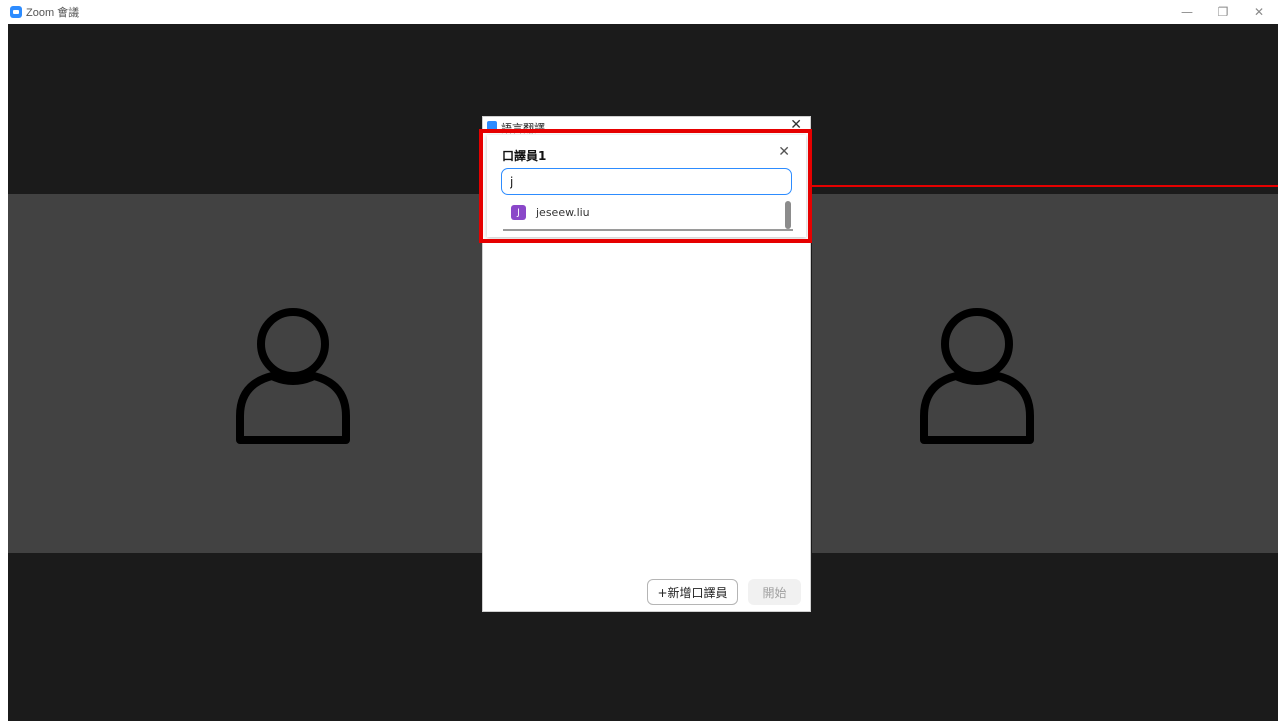 The height and width of the screenshot is (721, 1278). Describe the element at coordinates (16, 12) in the screenshot. I see `zoom-logo-icon` at that location.